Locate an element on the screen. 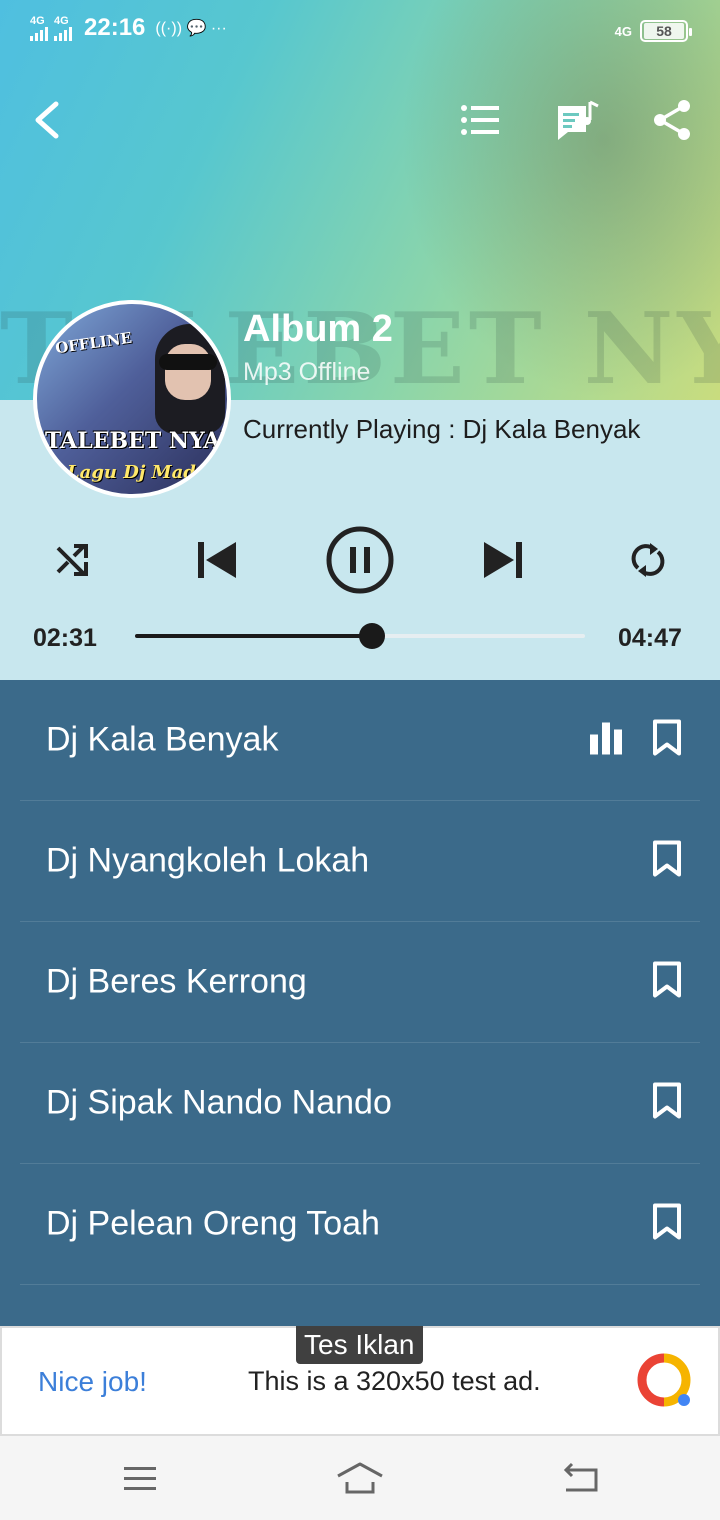  battery-icon: 58 is located at coordinates (666, 31).